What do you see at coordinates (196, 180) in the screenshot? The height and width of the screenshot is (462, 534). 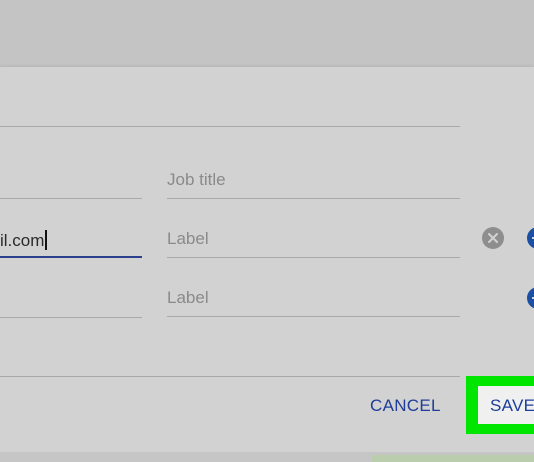 I see `job-title-input: Job title` at bounding box center [196, 180].